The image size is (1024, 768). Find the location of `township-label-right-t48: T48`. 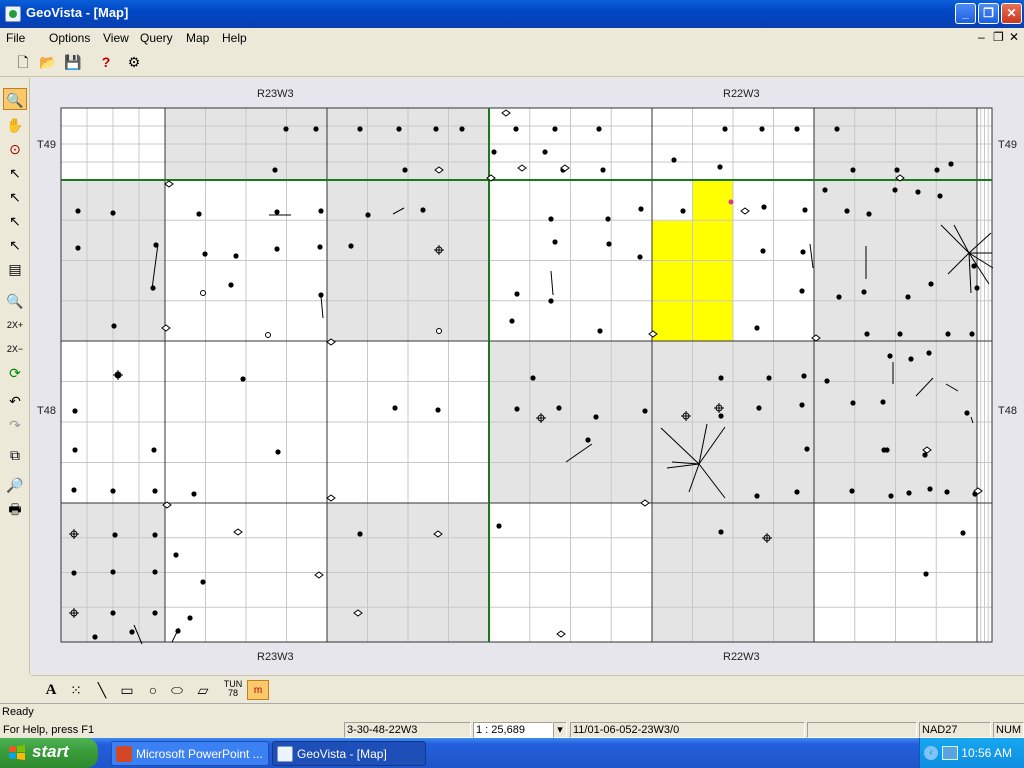

township-label-right-t48: T48 is located at coordinates (1007, 411).